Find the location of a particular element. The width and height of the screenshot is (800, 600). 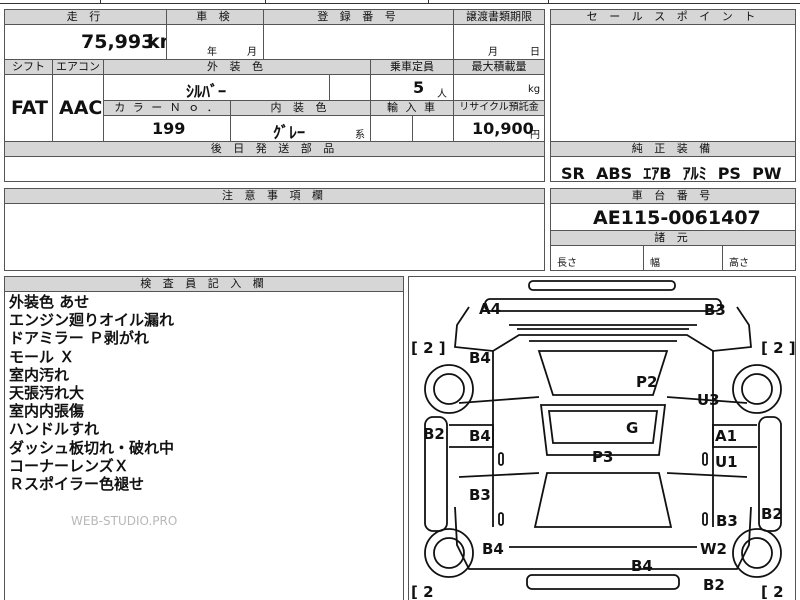

mileage-cell: 75,993 km is located at coordinates (85, 42).